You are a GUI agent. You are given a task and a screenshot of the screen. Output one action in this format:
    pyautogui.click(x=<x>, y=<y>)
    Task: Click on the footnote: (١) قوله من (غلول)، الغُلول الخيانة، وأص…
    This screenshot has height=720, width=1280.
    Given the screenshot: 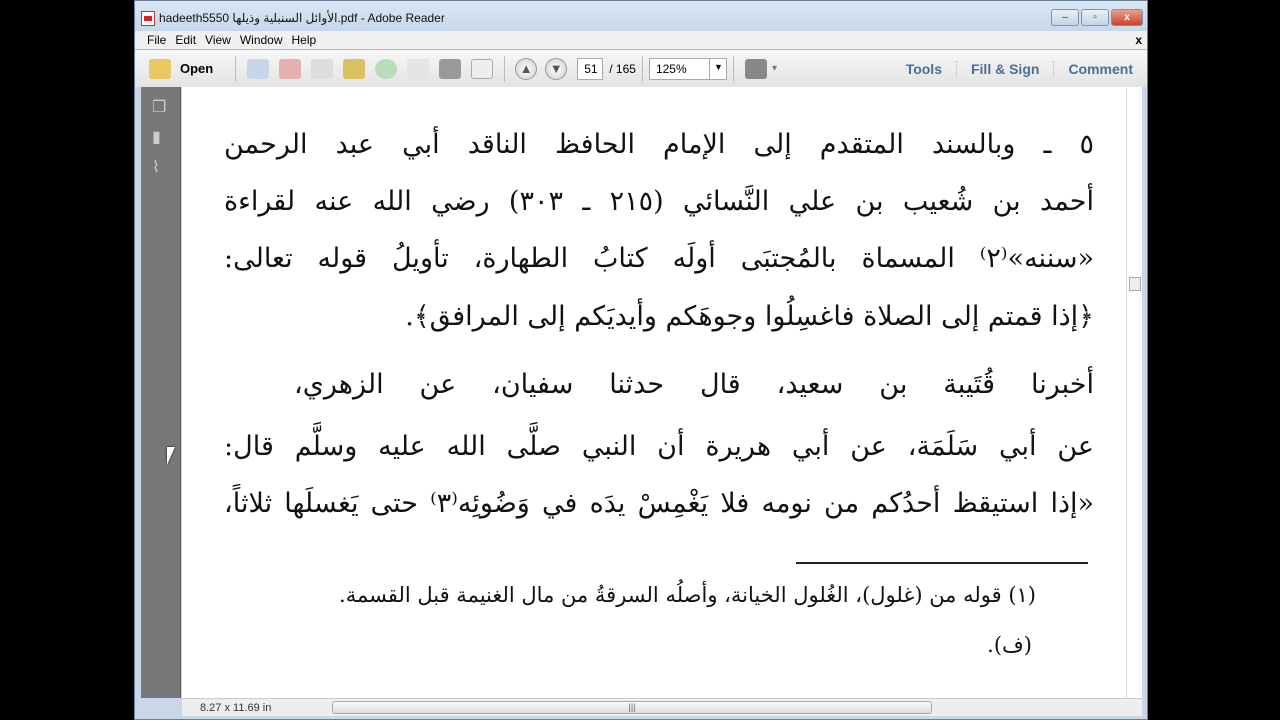 What is the action you would take?
    pyautogui.click(x=687, y=595)
    